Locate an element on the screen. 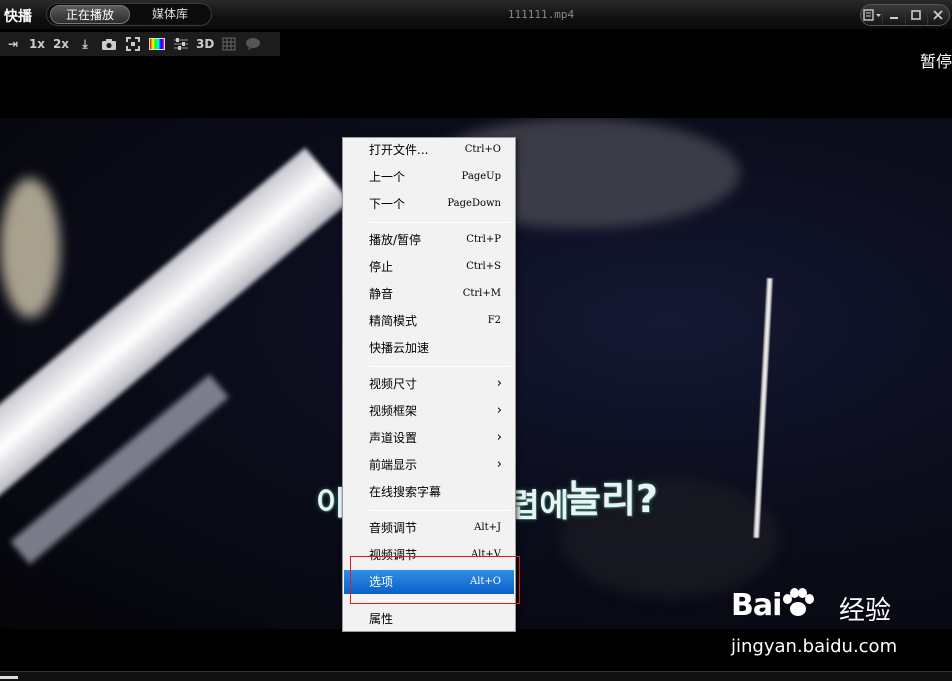  speed-2x-button: 2x is located at coordinates (61, 44).